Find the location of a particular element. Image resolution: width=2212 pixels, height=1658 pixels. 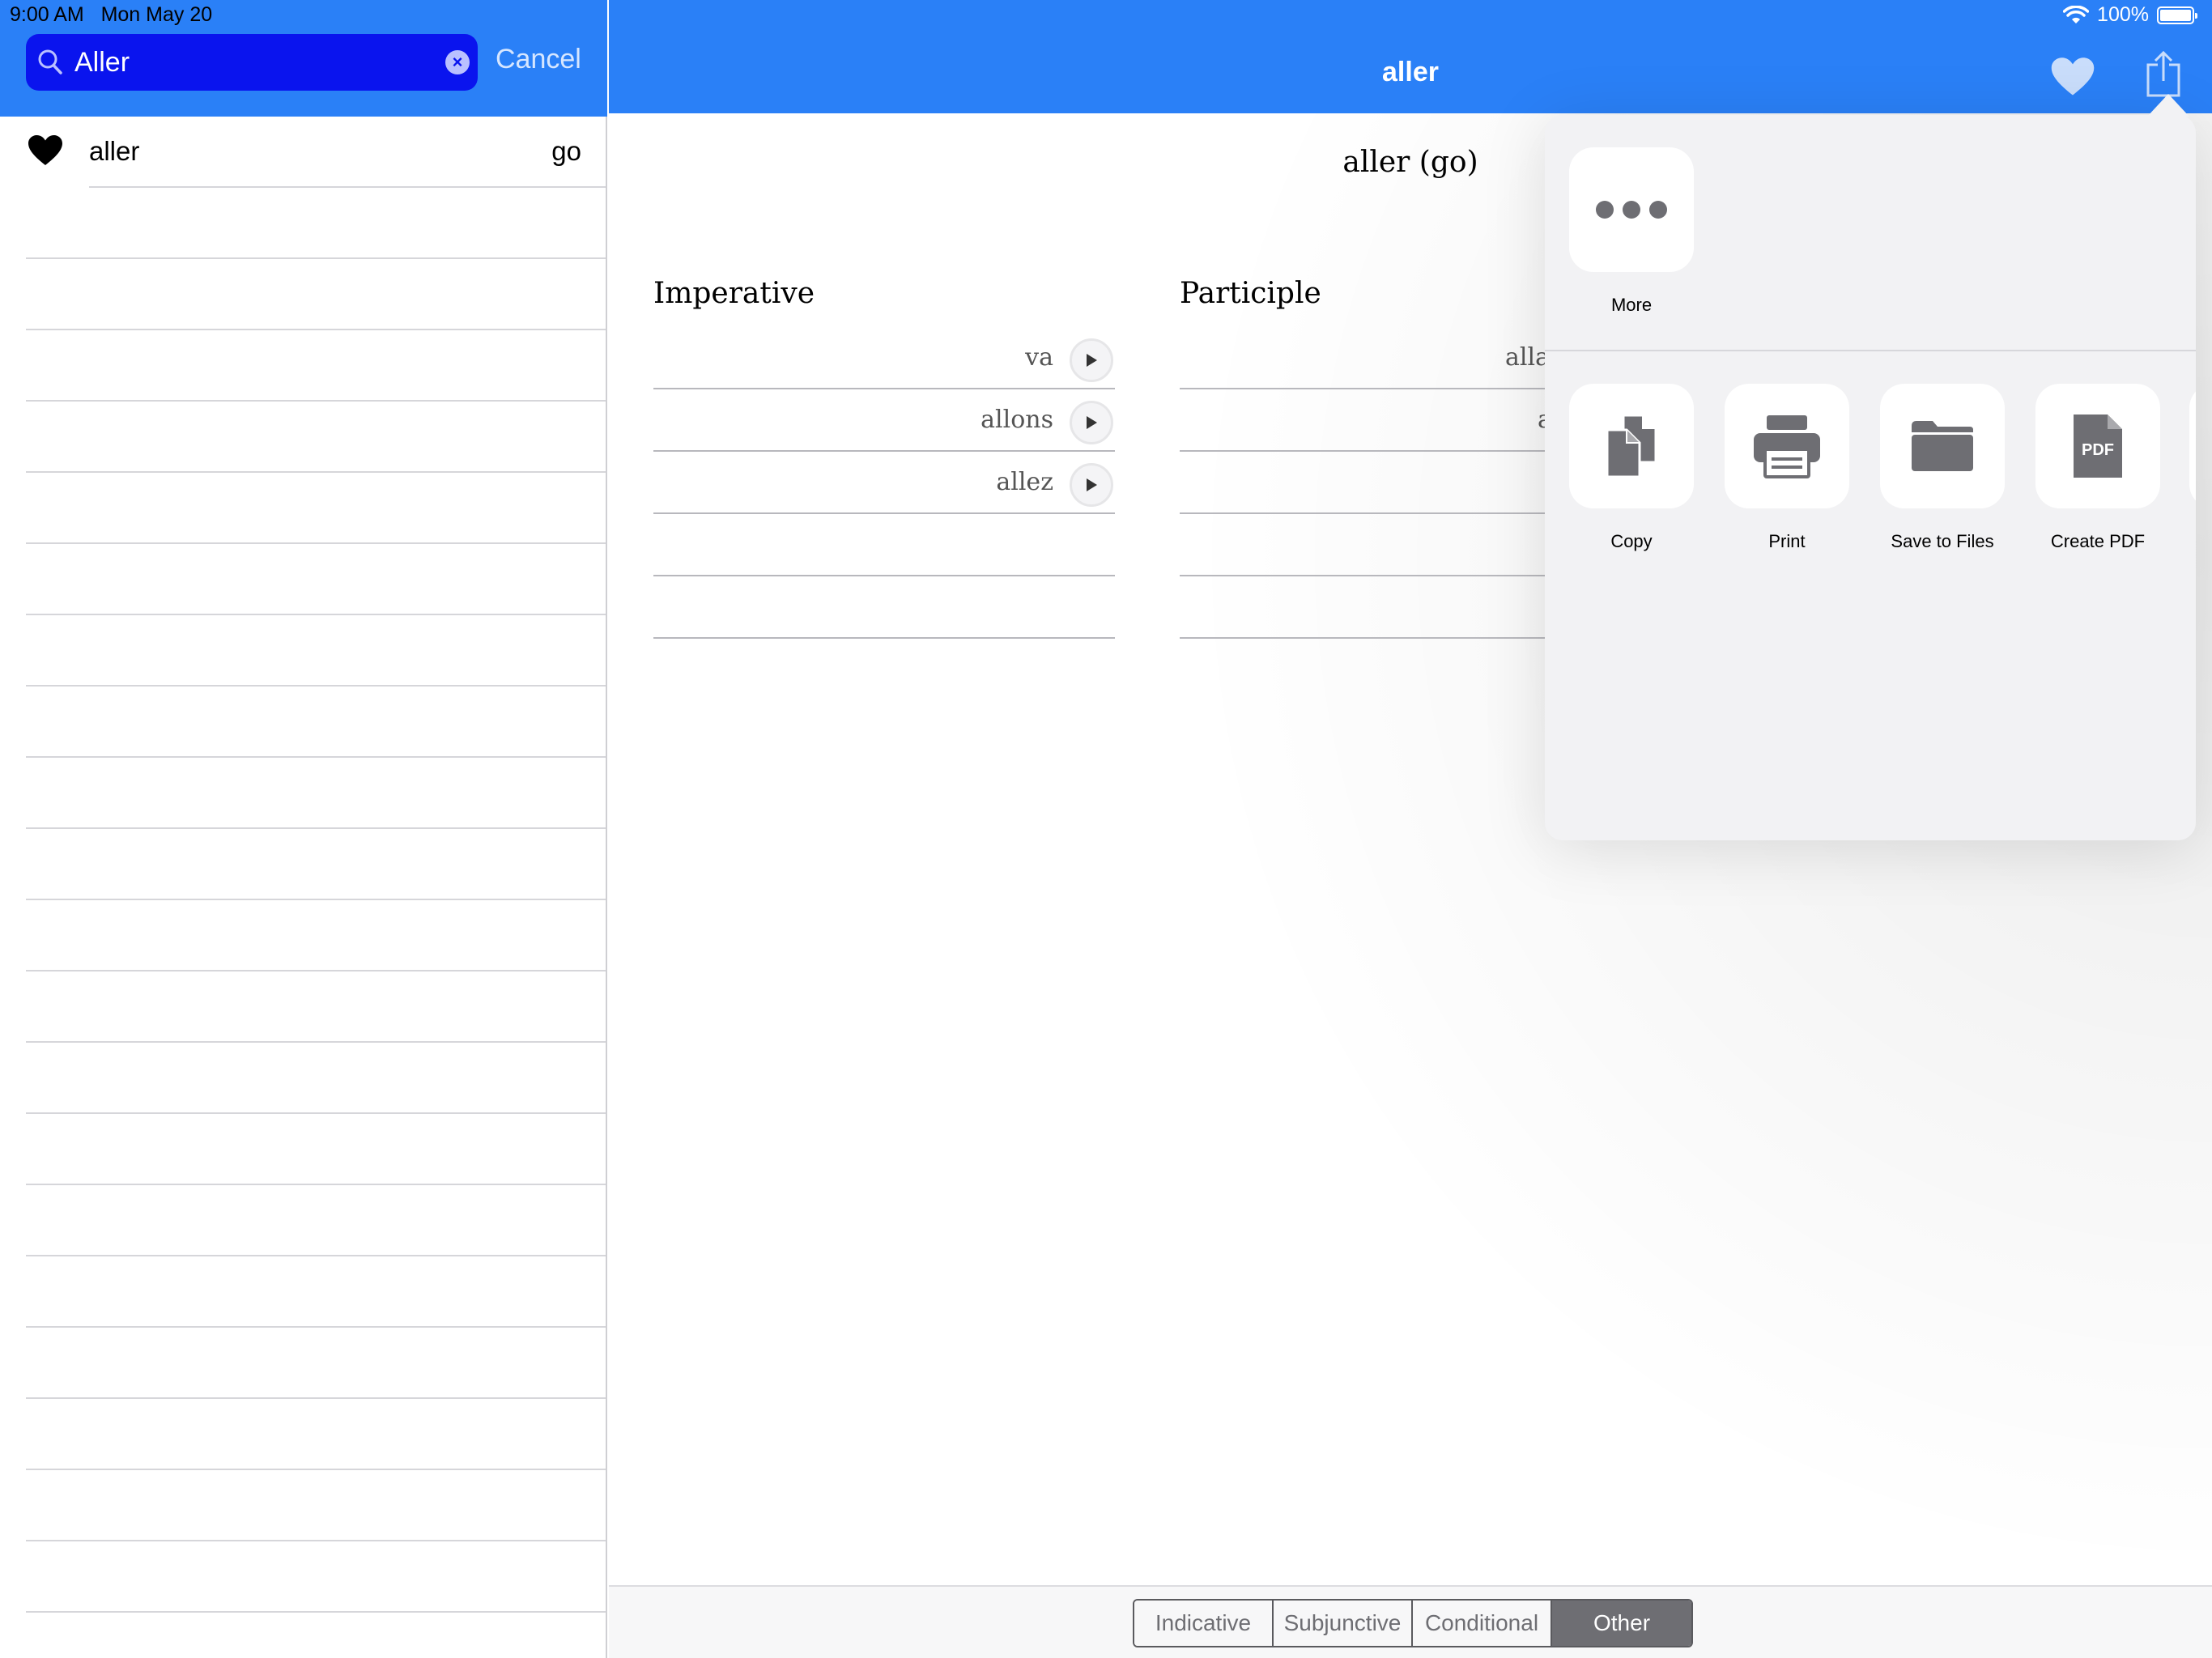

battery-fill is located at coordinates (2176, 15).